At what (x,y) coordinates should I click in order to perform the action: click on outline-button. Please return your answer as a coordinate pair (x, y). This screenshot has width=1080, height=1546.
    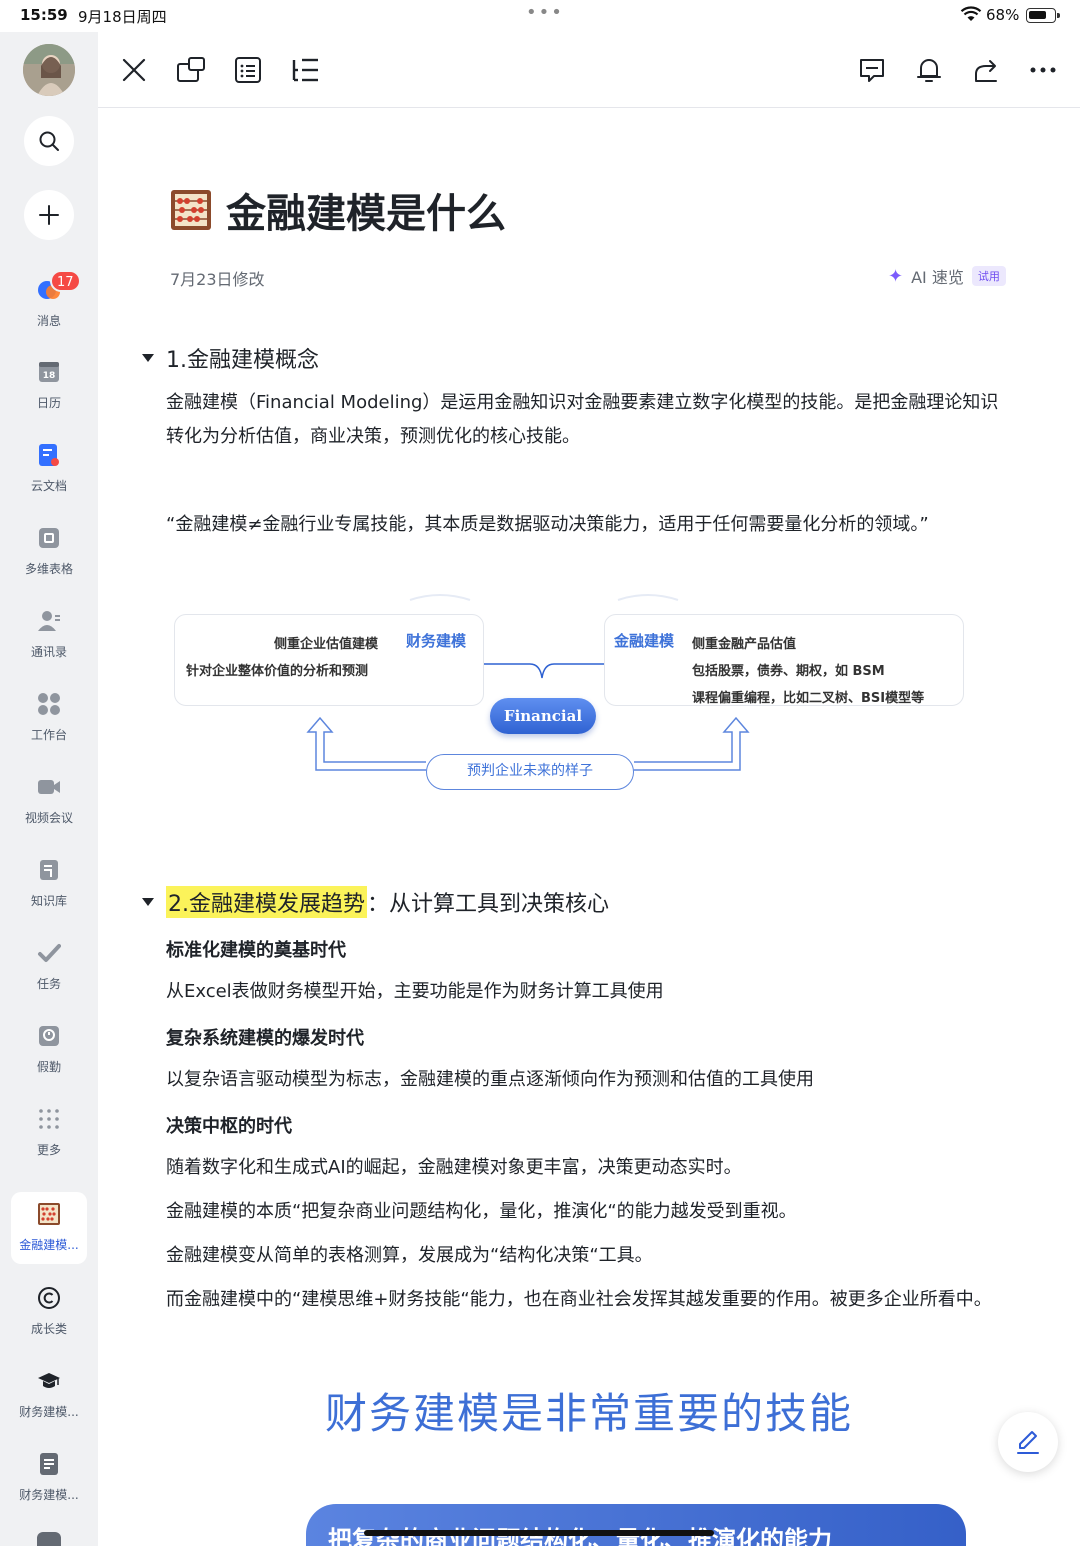
    Looking at the image, I should click on (248, 70).